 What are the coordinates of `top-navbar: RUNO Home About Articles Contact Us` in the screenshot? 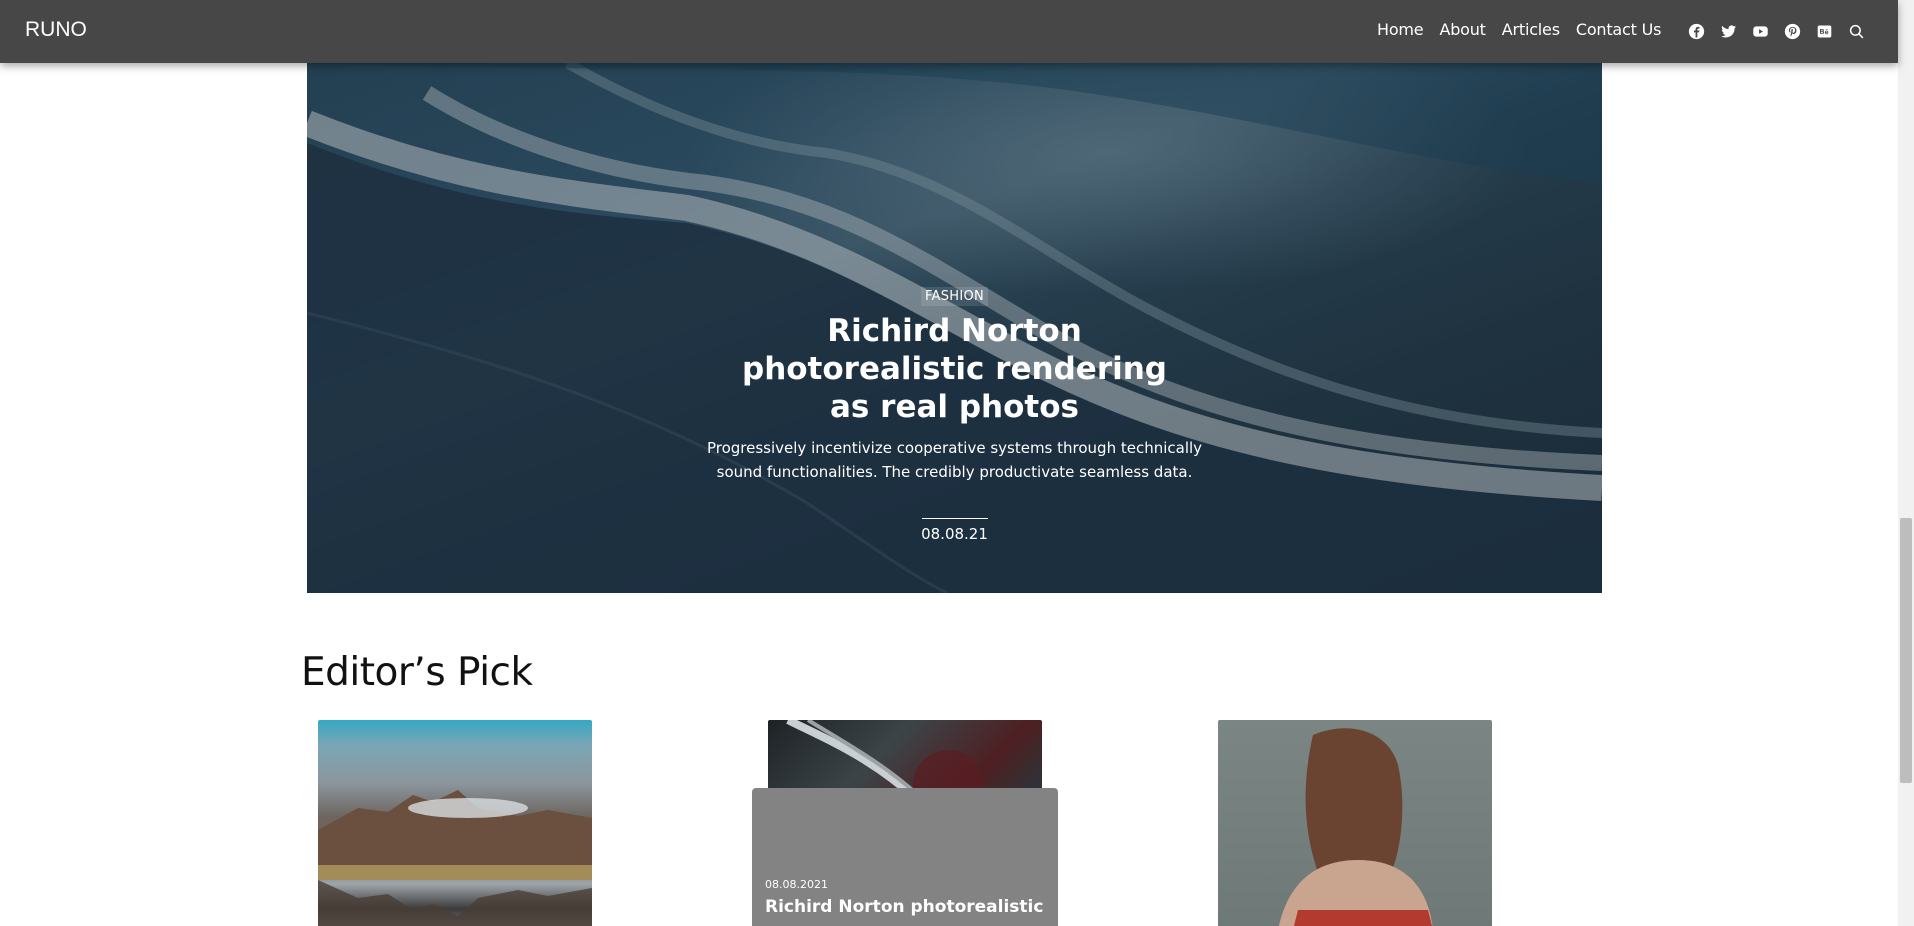 It's located at (949, 31).